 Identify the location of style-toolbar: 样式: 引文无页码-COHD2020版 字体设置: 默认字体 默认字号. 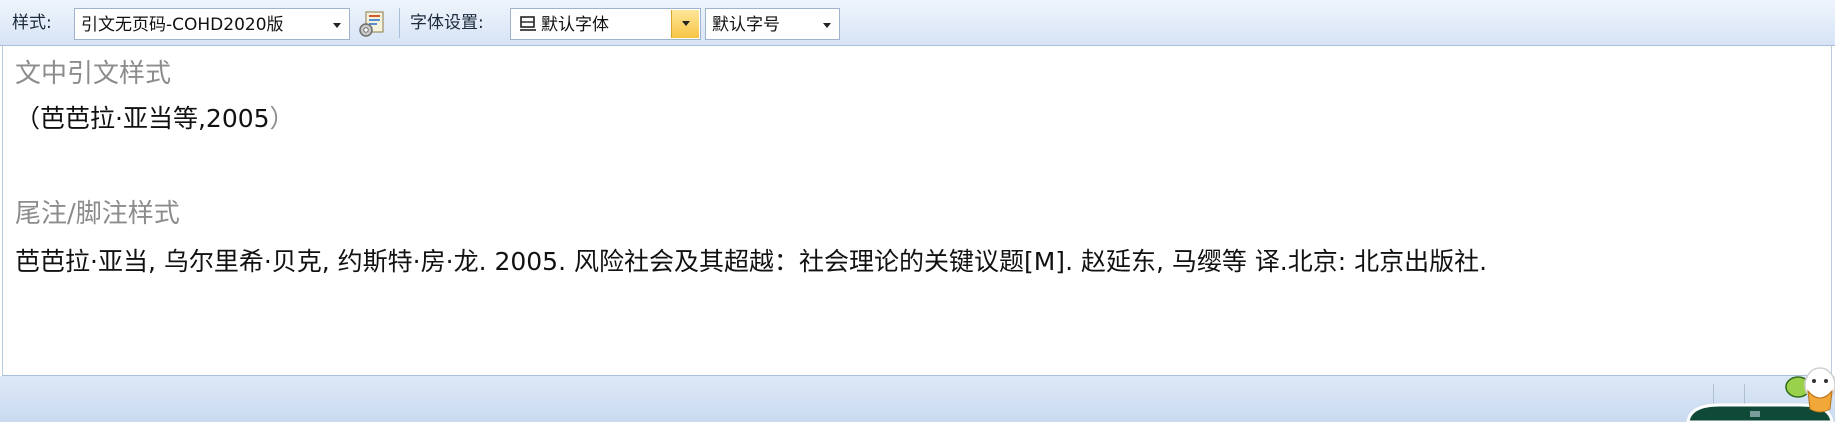
(917, 23).